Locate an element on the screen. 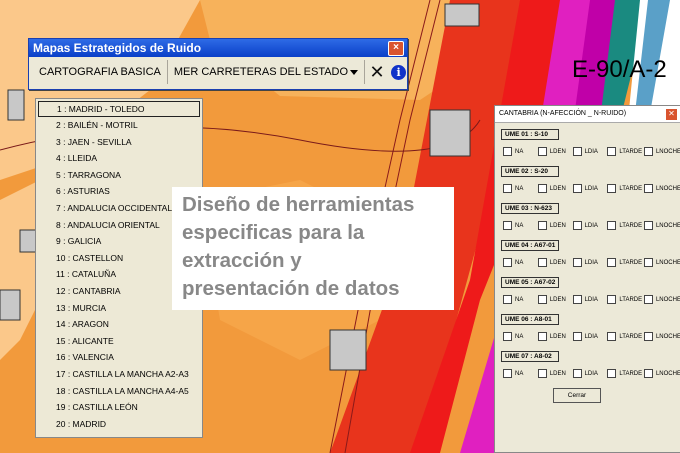  road-label: E-90/A-2 is located at coordinates (619, 69).